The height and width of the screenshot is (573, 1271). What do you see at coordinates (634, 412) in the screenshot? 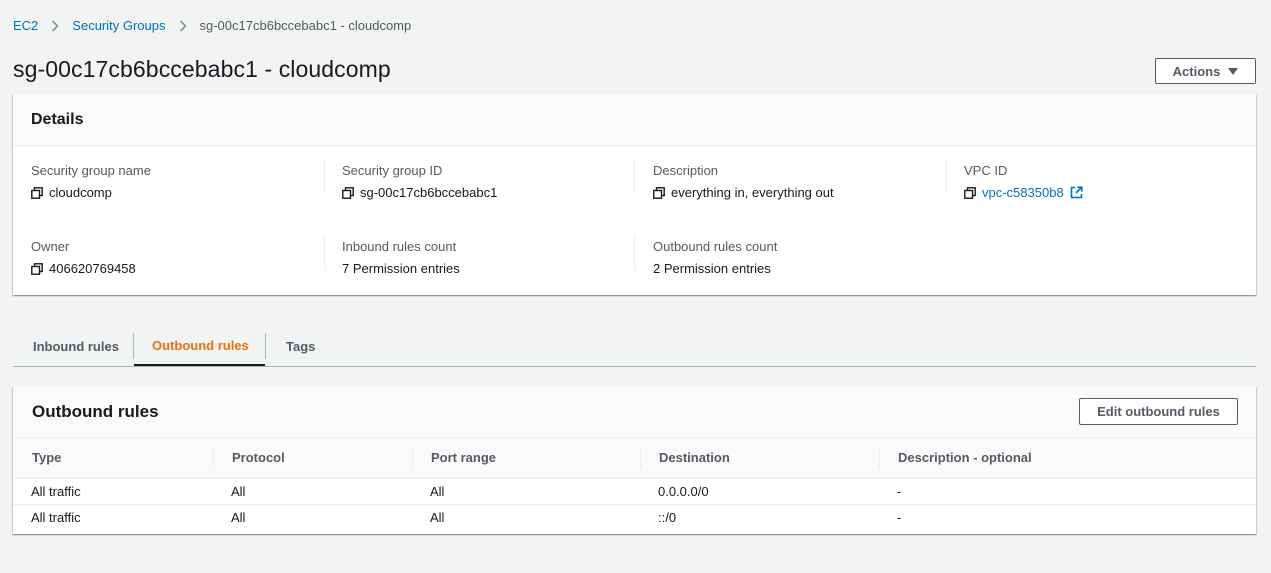
I see `outbound-rules-header: Outbound rules Edit outbound rules` at bounding box center [634, 412].